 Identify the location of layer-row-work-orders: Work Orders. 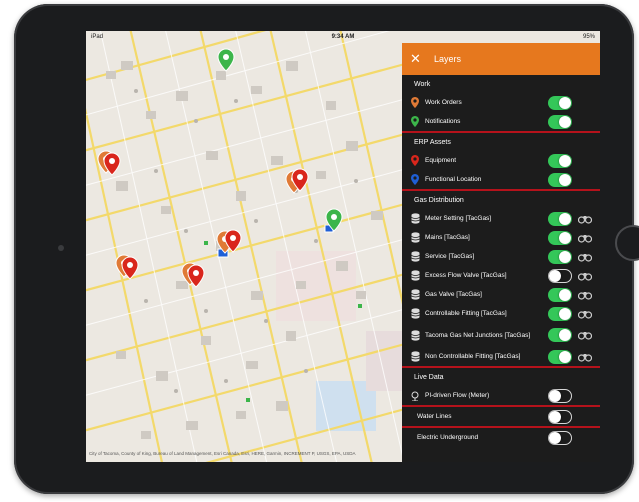
(501, 102).